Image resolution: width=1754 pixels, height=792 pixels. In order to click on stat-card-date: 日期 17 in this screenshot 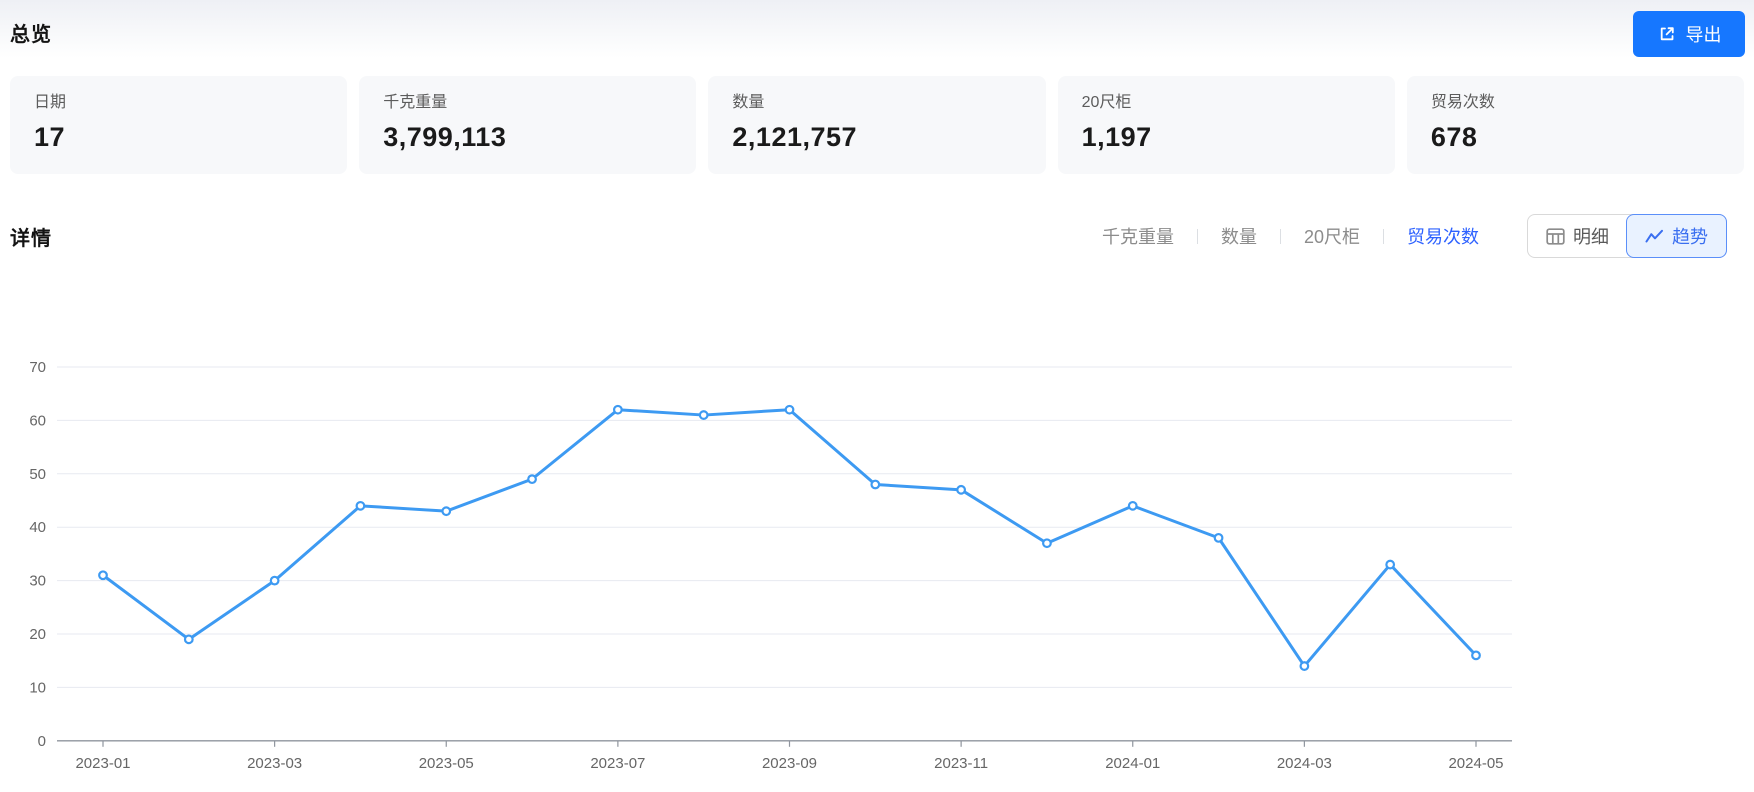, I will do `click(179, 125)`.